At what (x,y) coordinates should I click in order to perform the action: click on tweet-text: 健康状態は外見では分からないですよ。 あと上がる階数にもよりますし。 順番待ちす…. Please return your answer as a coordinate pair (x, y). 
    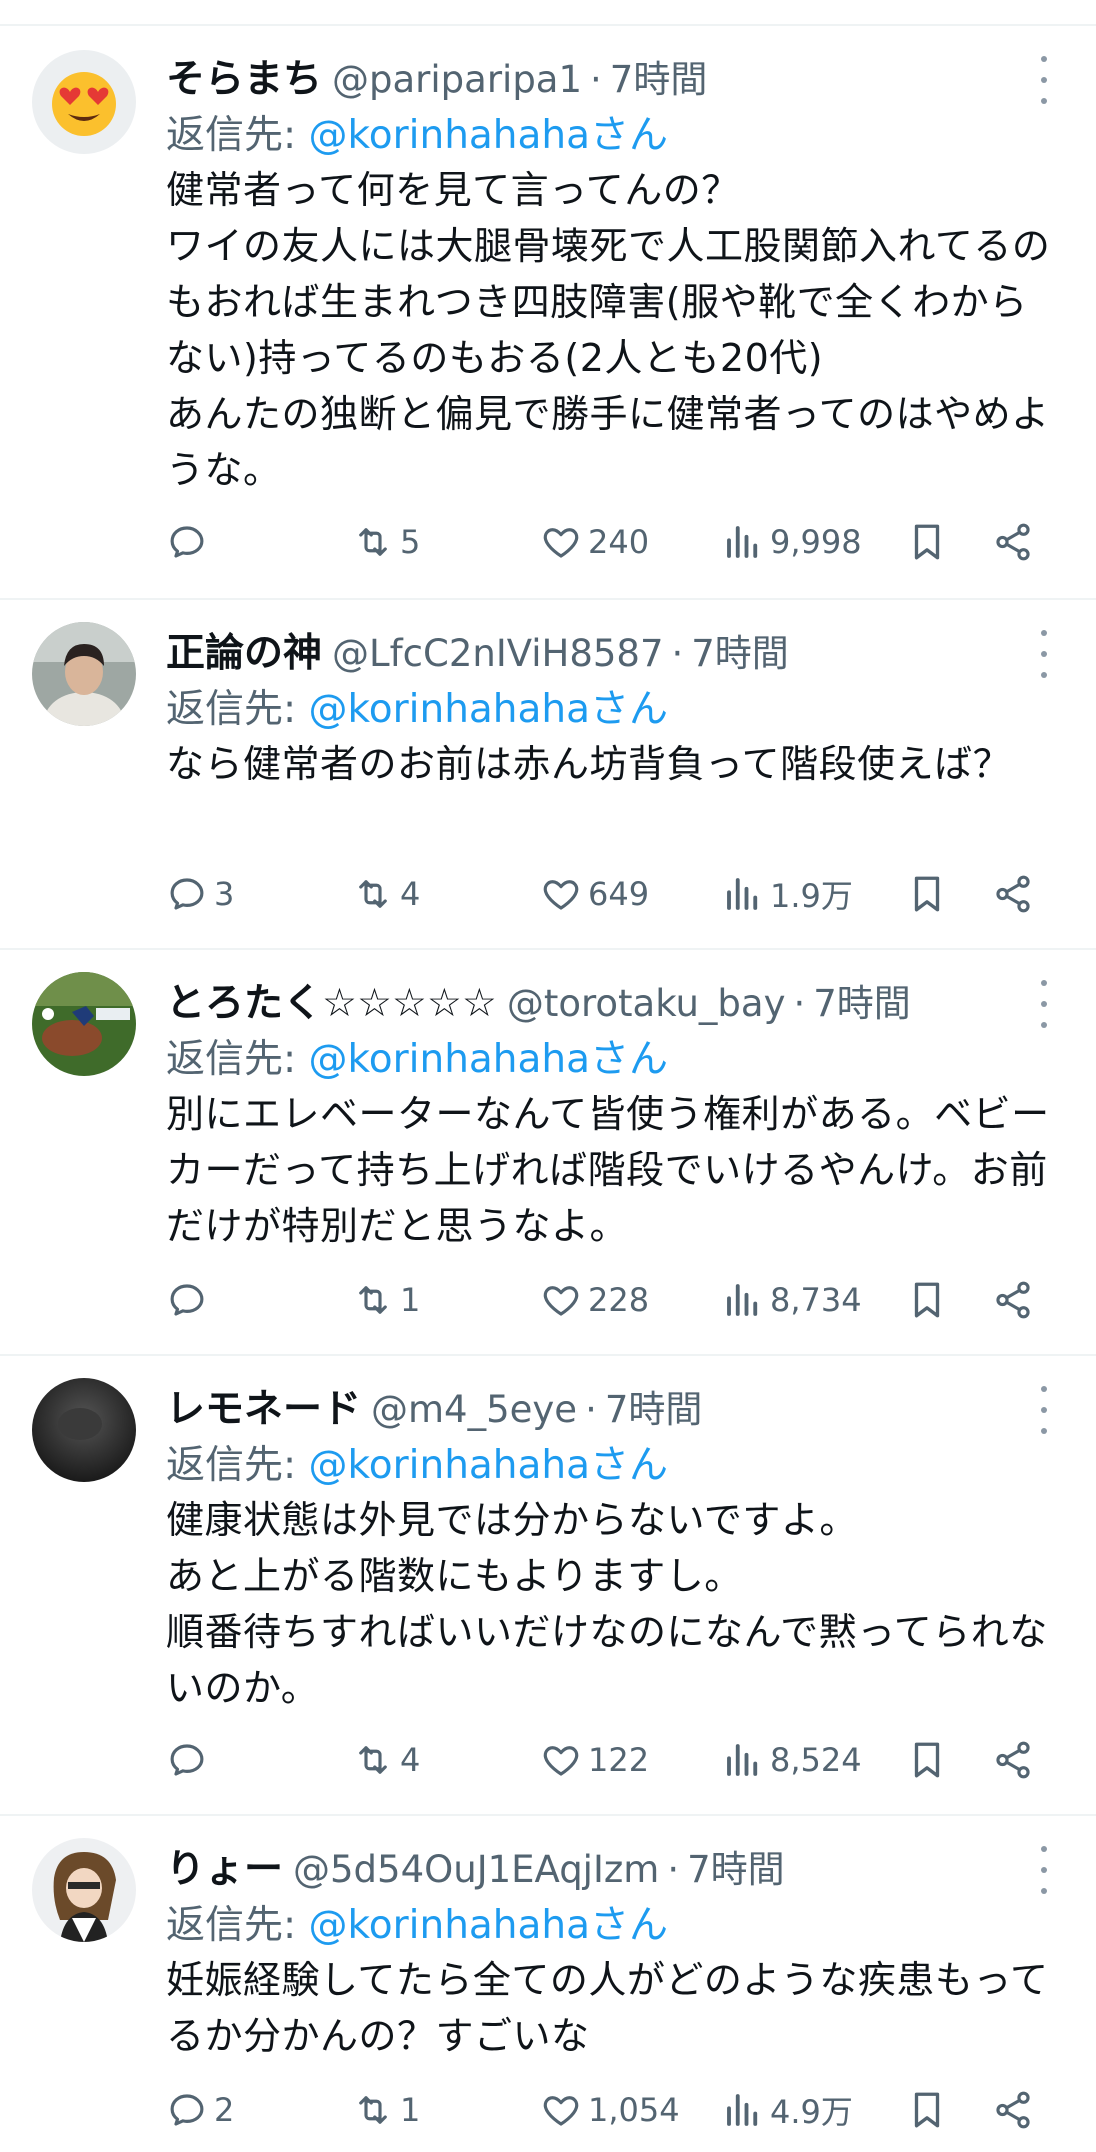
    Looking at the image, I should click on (607, 1604).